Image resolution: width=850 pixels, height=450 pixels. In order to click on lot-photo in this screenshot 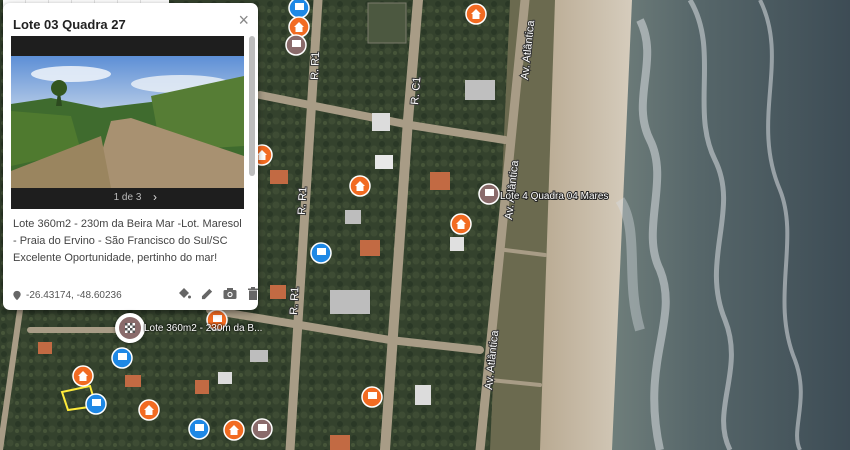, I will do `click(127, 122)`.